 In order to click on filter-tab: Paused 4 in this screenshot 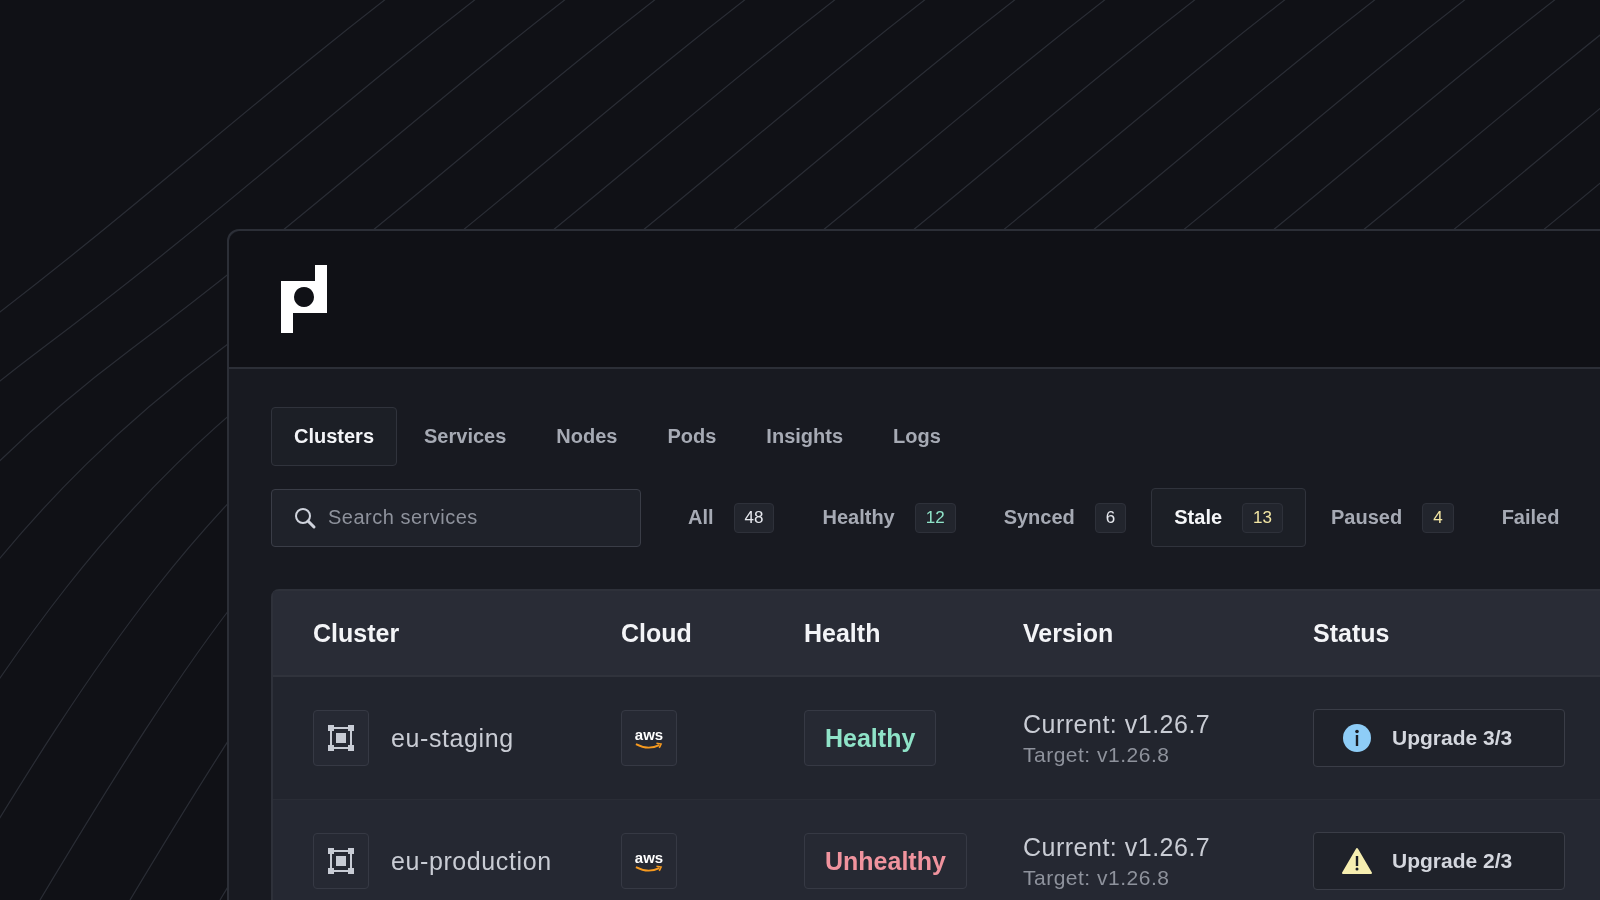, I will do `click(1392, 517)`.